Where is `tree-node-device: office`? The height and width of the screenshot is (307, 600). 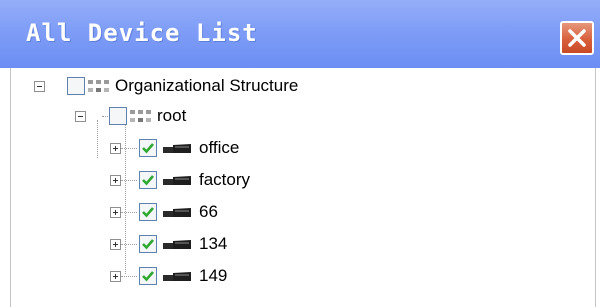 tree-node-device: office is located at coordinates (161, 148).